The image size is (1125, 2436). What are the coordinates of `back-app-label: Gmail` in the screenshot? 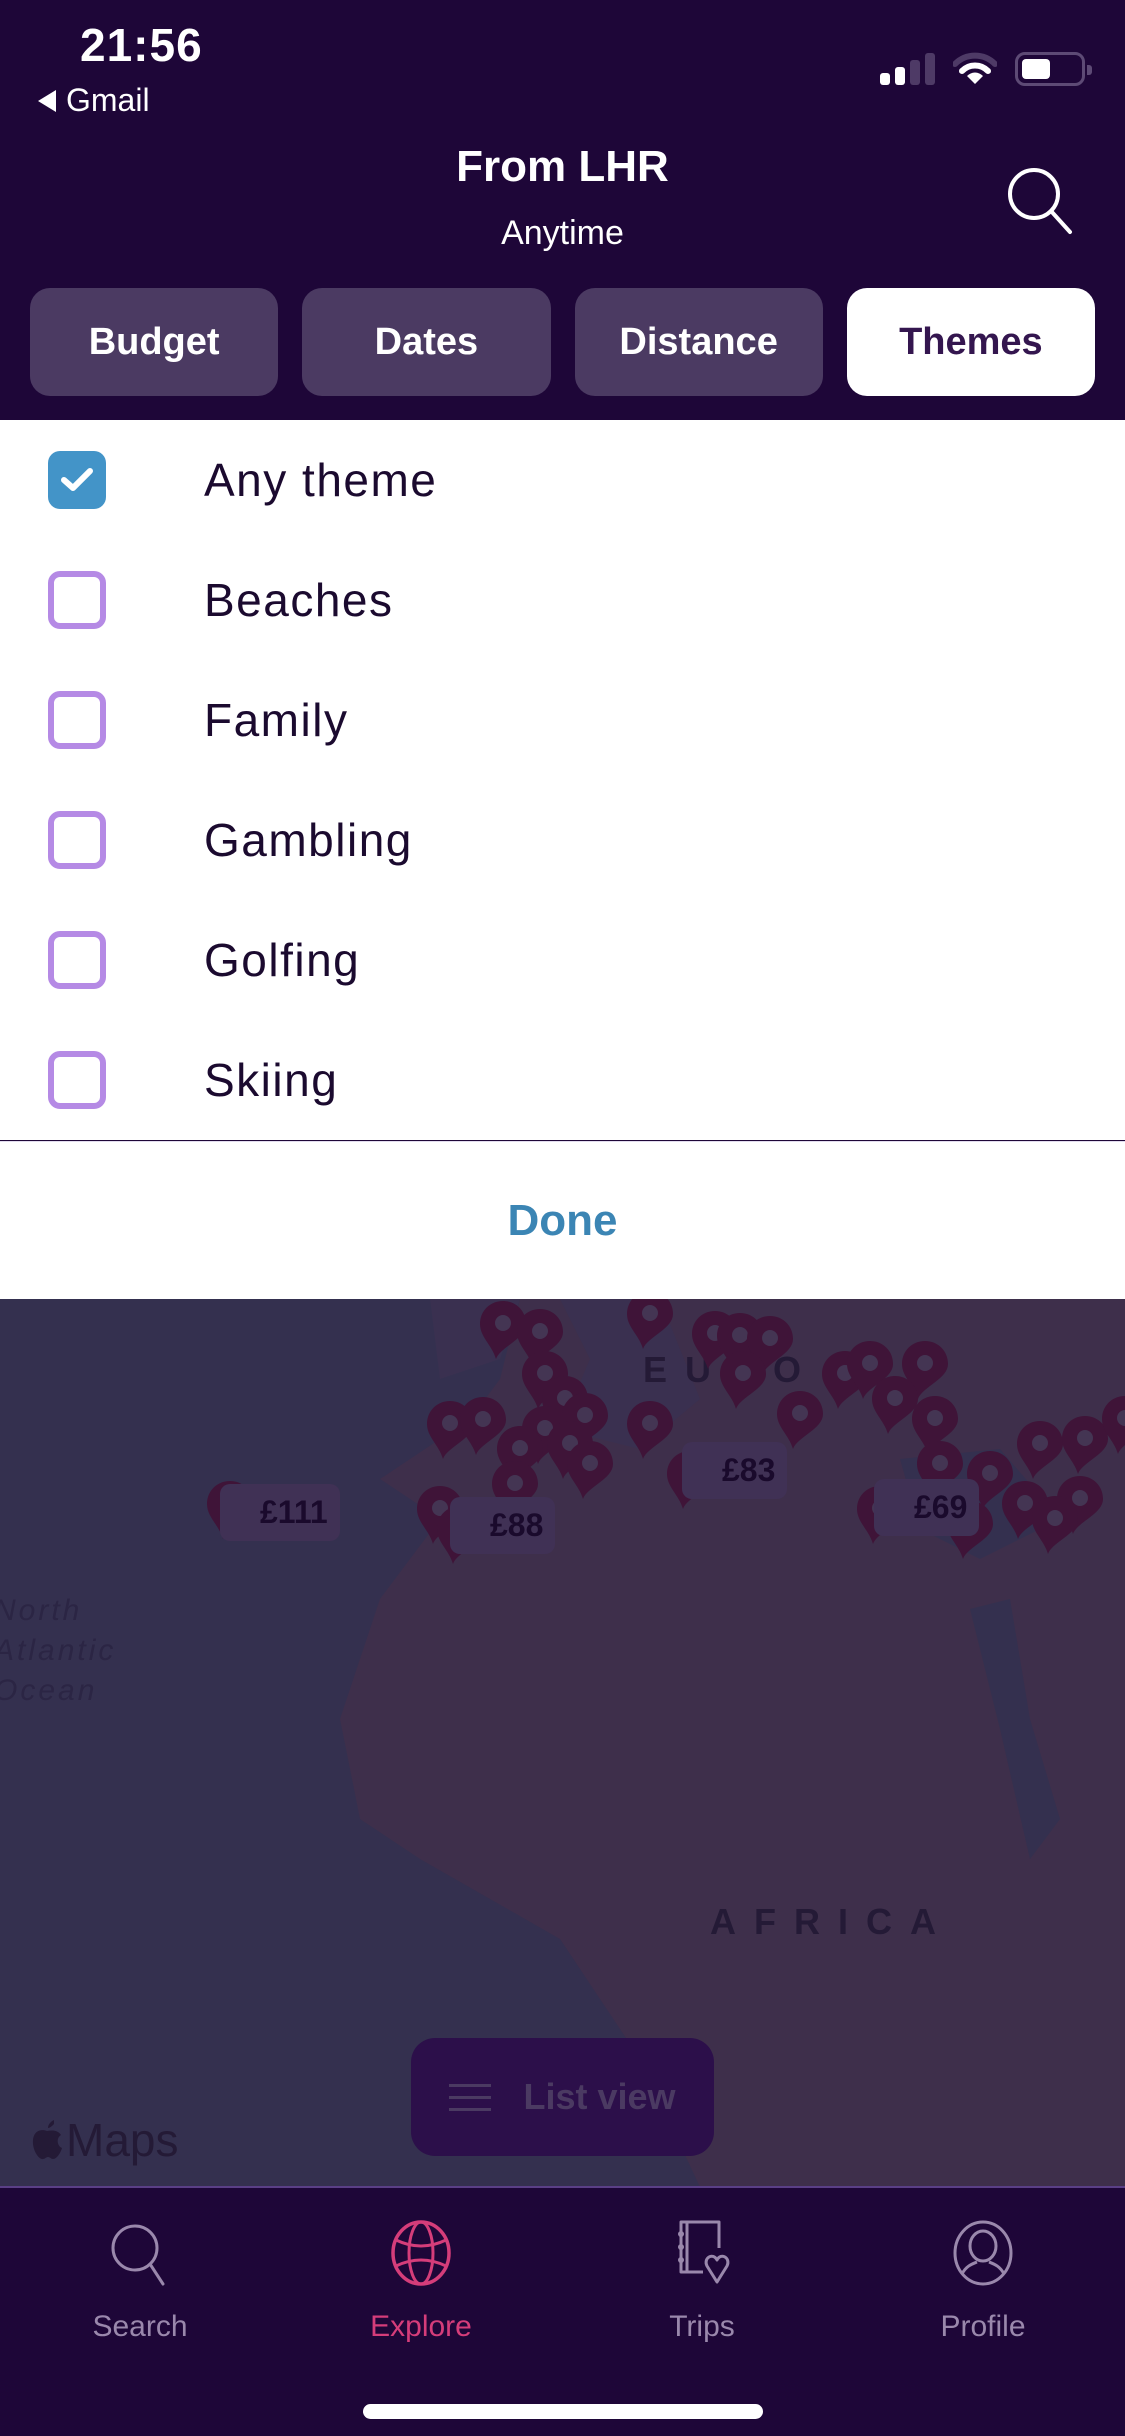 It's located at (108, 100).